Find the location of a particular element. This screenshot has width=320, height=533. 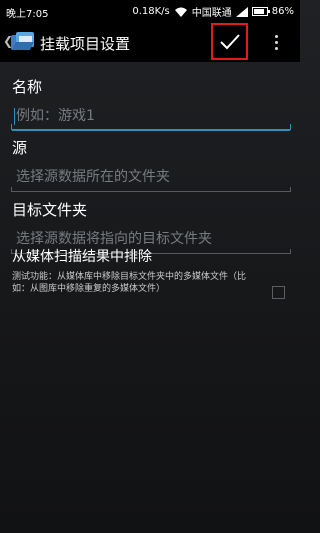

source-label: 源 is located at coordinates (20, 148).